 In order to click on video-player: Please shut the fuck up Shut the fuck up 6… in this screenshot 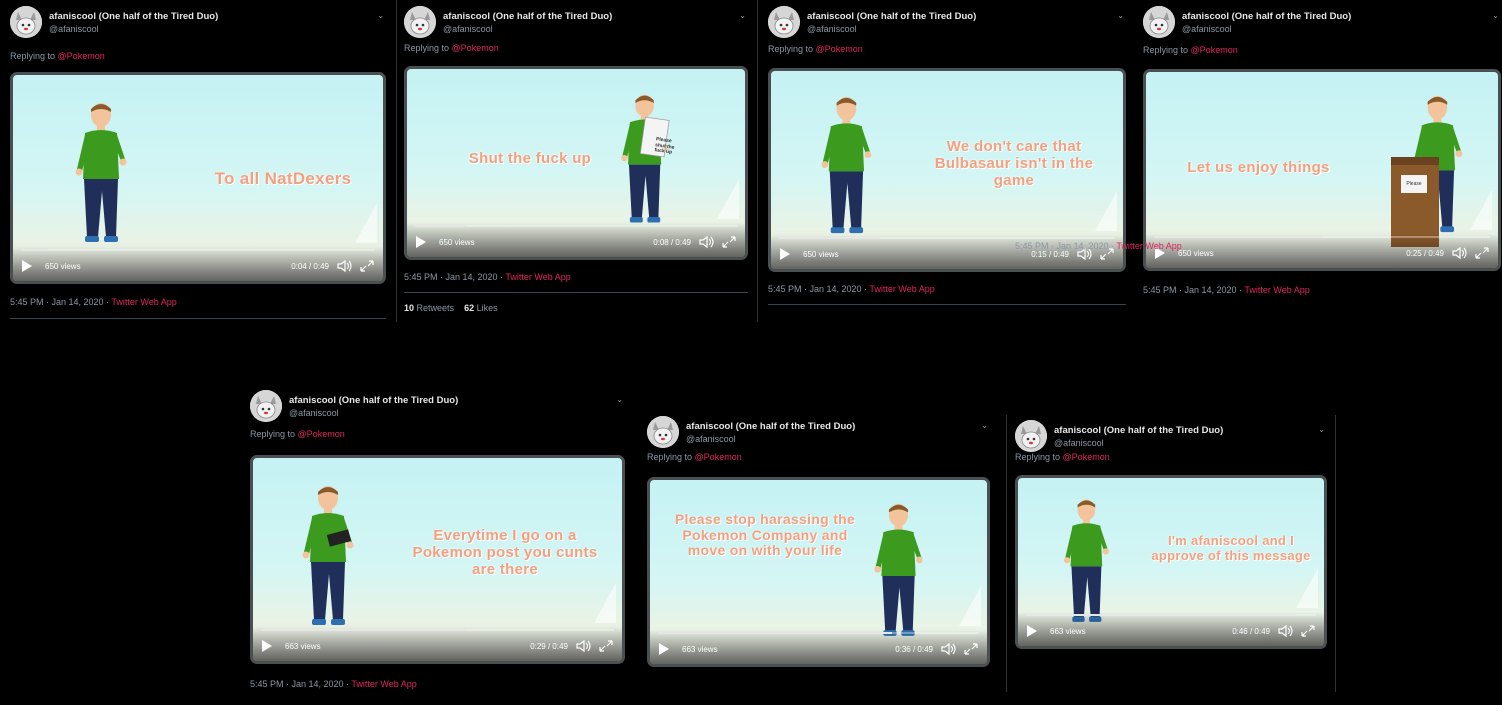, I will do `click(576, 163)`.